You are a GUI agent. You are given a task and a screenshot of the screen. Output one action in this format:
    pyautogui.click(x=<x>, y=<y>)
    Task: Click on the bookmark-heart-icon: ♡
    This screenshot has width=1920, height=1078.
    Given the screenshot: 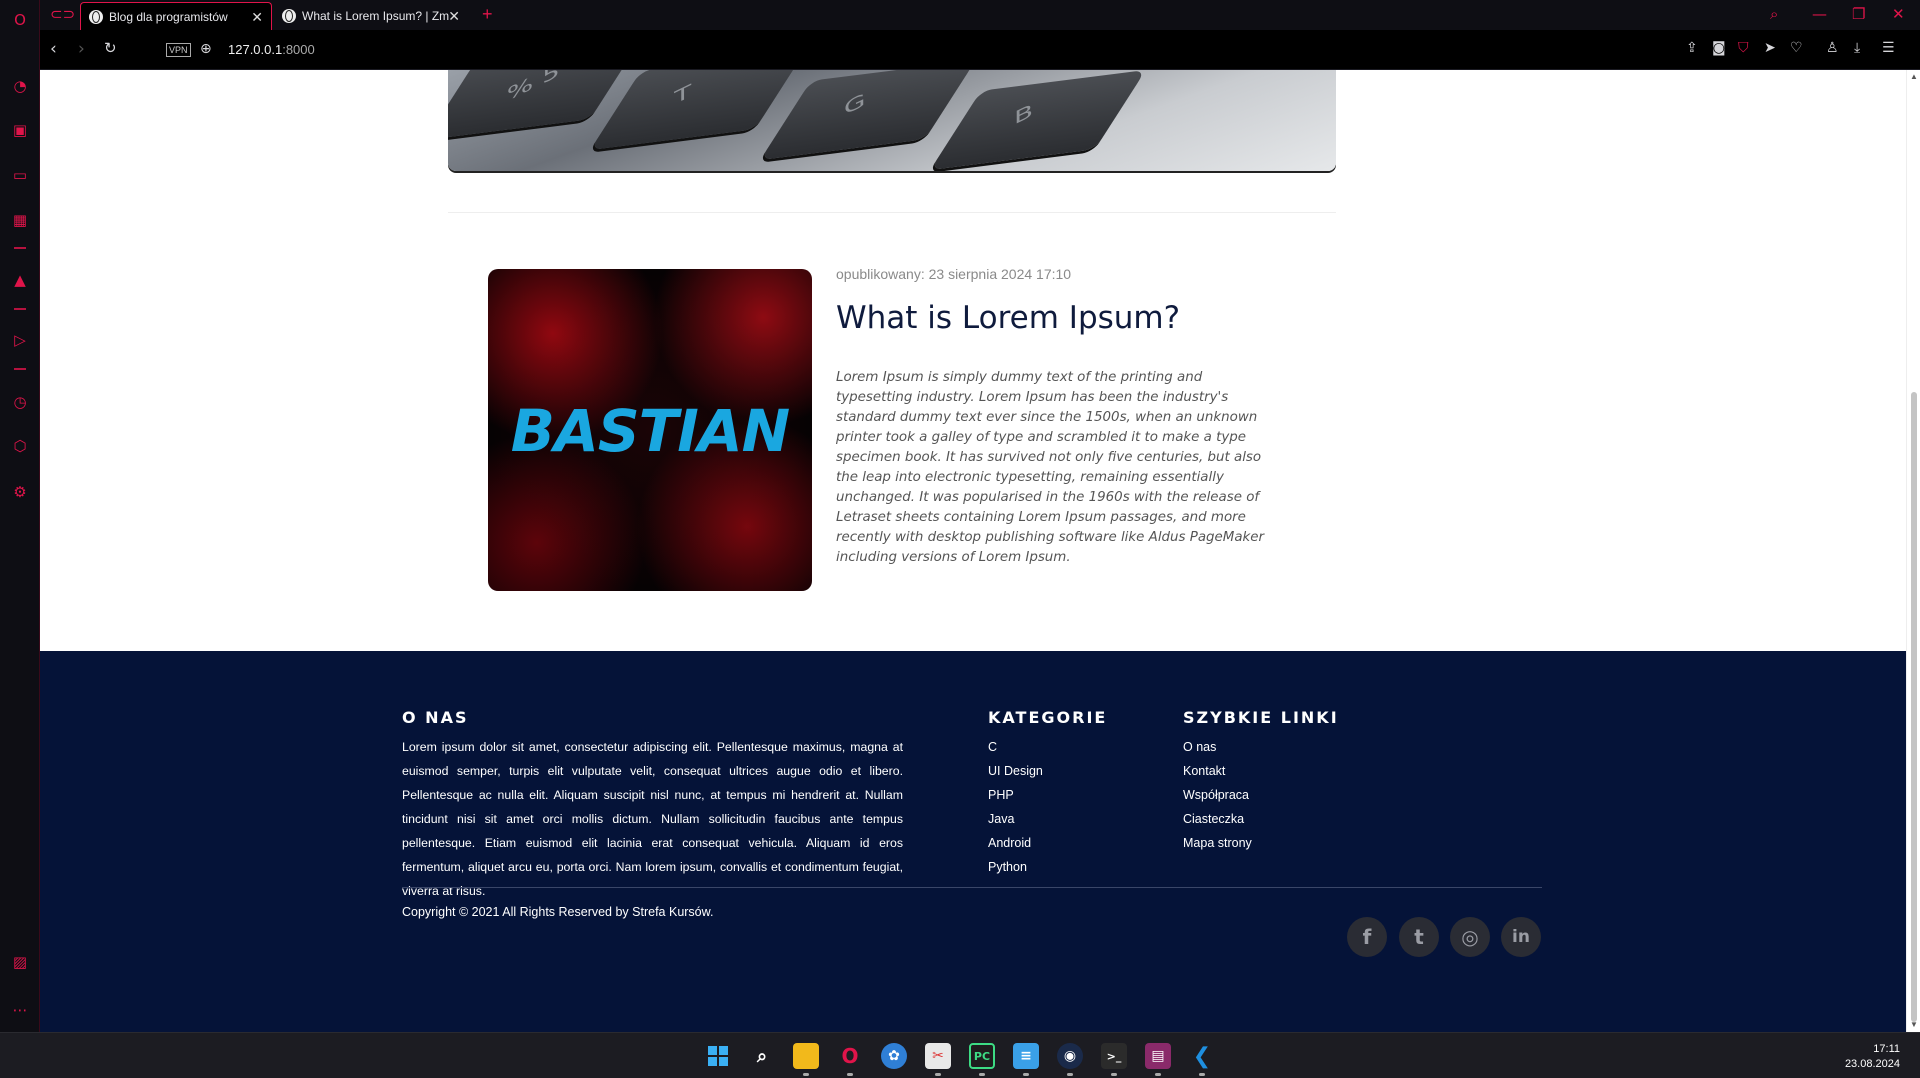 What is the action you would take?
    pyautogui.click(x=1796, y=48)
    